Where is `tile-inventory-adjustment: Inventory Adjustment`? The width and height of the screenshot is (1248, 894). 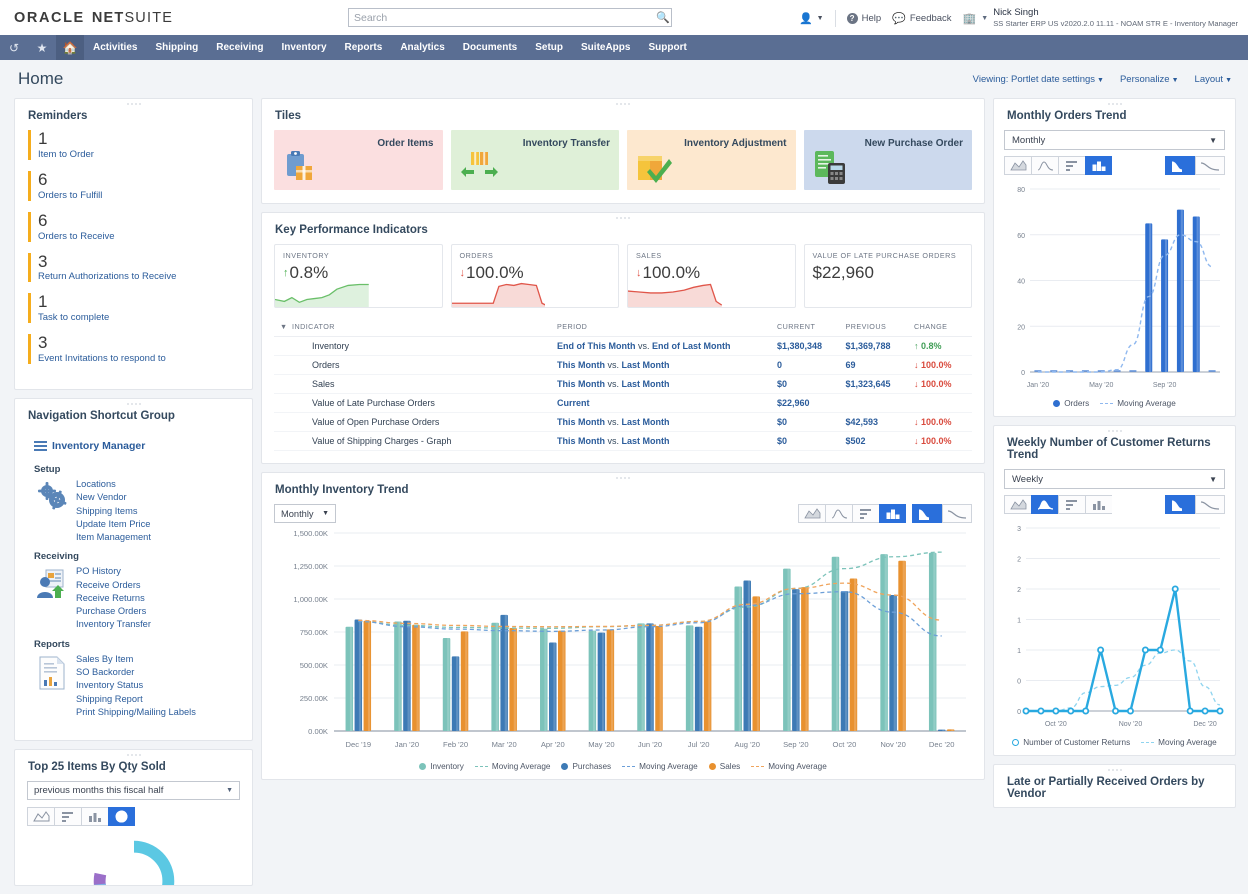 tile-inventory-adjustment: Inventory Adjustment is located at coordinates (711, 160).